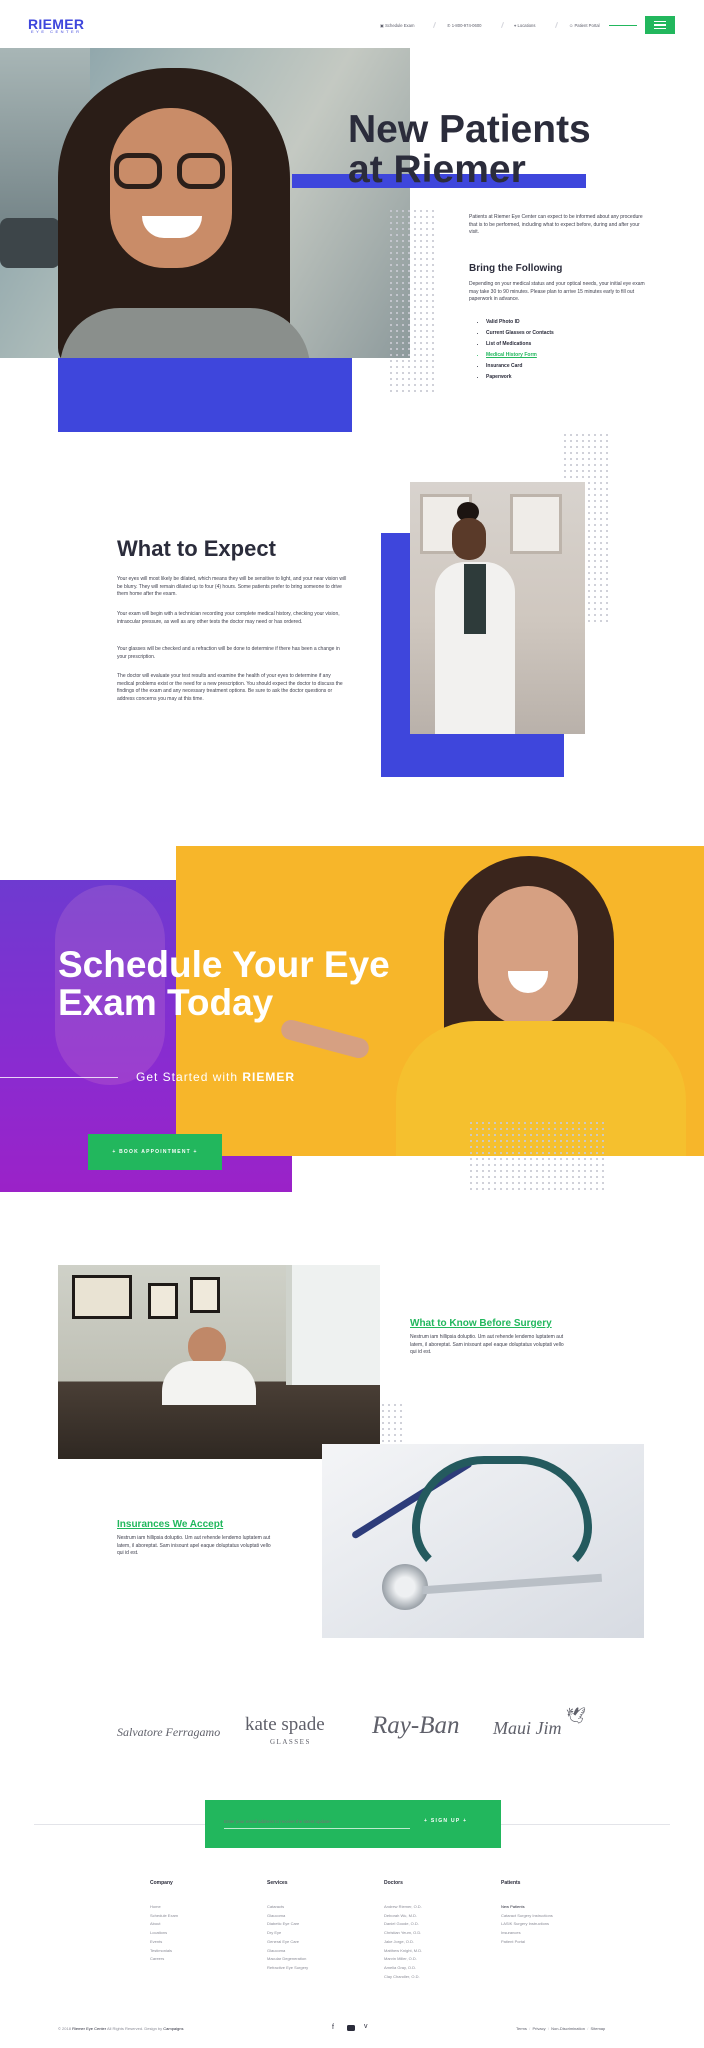 The width and height of the screenshot is (704, 2048). Describe the element at coordinates (469, 149) in the screenshot. I see `page-title: New Patients at Riemer` at that location.